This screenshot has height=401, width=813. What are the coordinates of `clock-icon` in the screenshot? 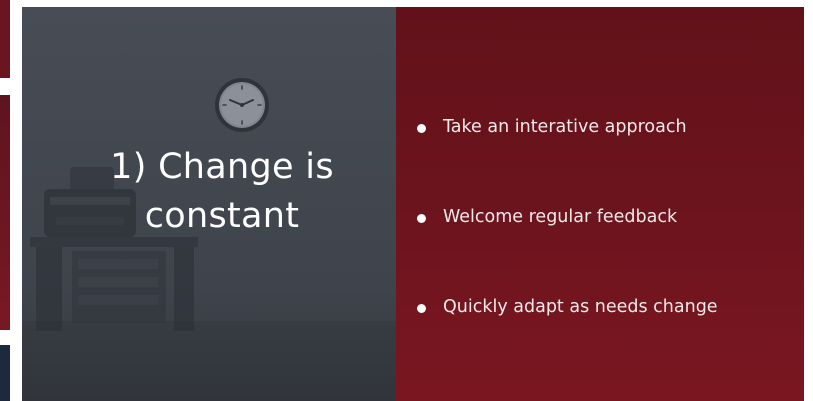 It's located at (242, 105).